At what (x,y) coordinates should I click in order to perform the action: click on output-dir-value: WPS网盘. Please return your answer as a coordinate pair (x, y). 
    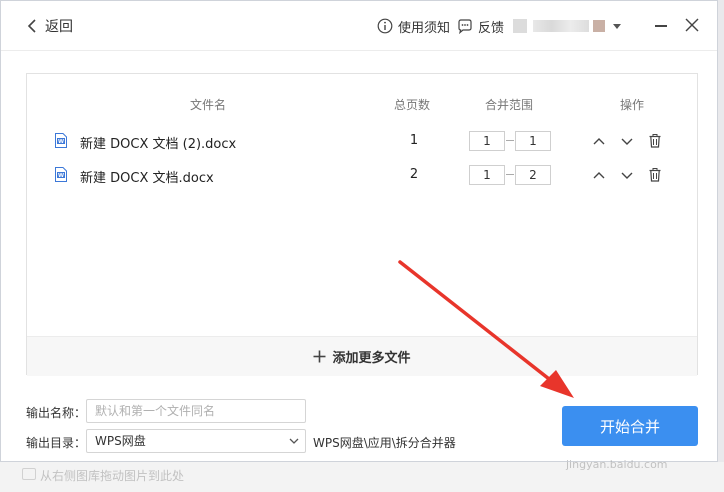
    Looking at the image, I should click on (120, 441).